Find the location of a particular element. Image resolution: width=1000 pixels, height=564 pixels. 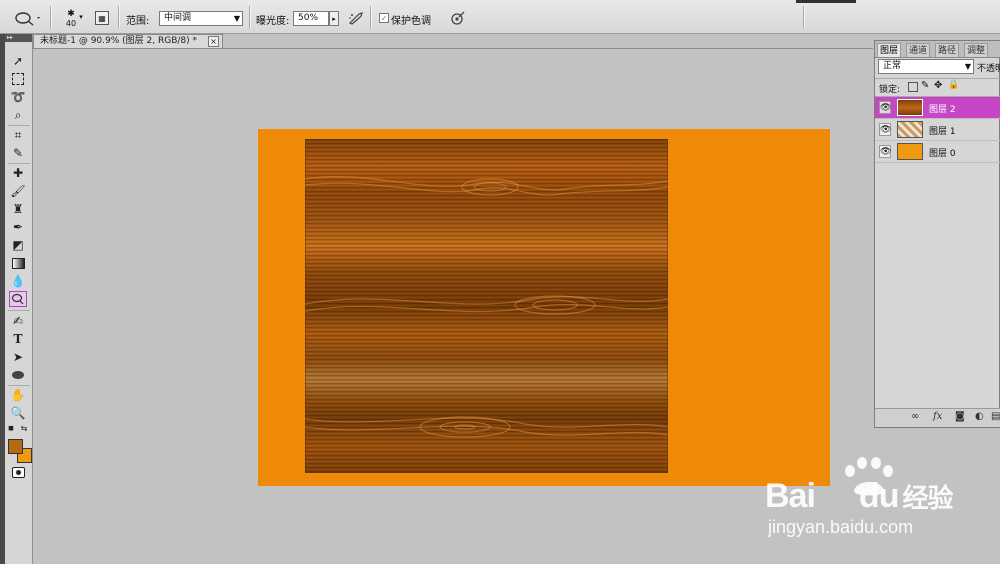

options-bar: ✱ 40 ▾ ▦ 范围: 中间调 ▼ 曝光度: 50% ▸ ✓ 保护色调 is located at coordinates (500, 17).